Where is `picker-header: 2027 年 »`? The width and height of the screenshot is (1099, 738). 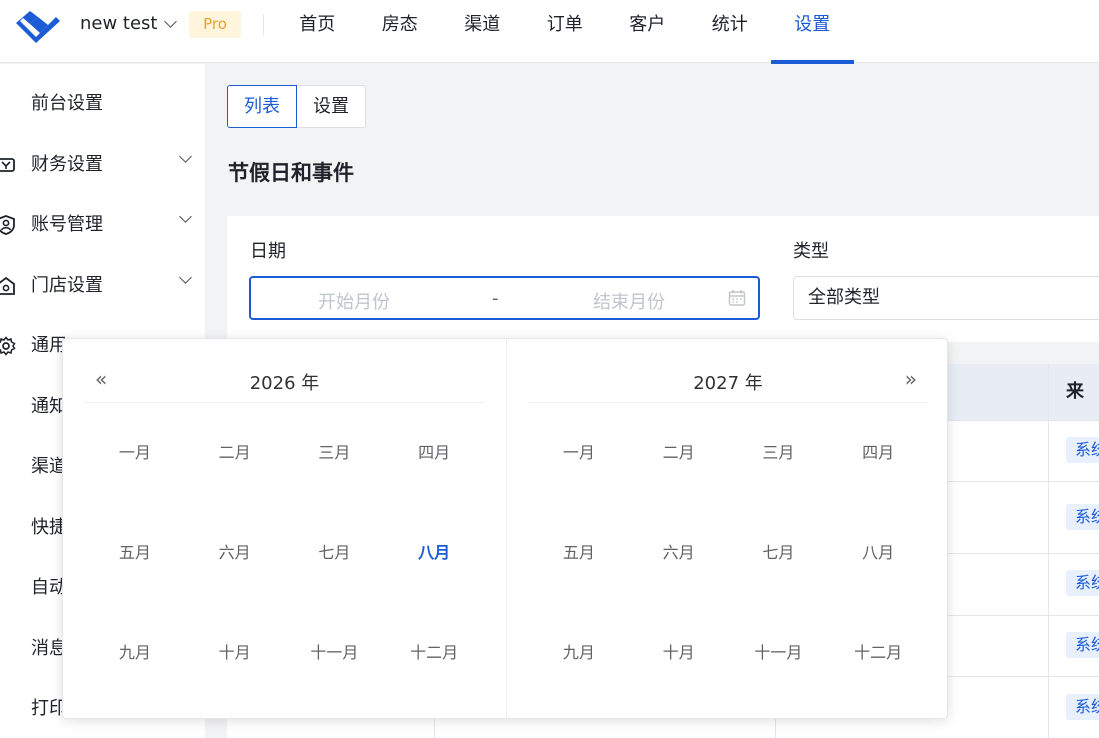
picker-header: 2027 年 » is located at coordinates (728, 381).